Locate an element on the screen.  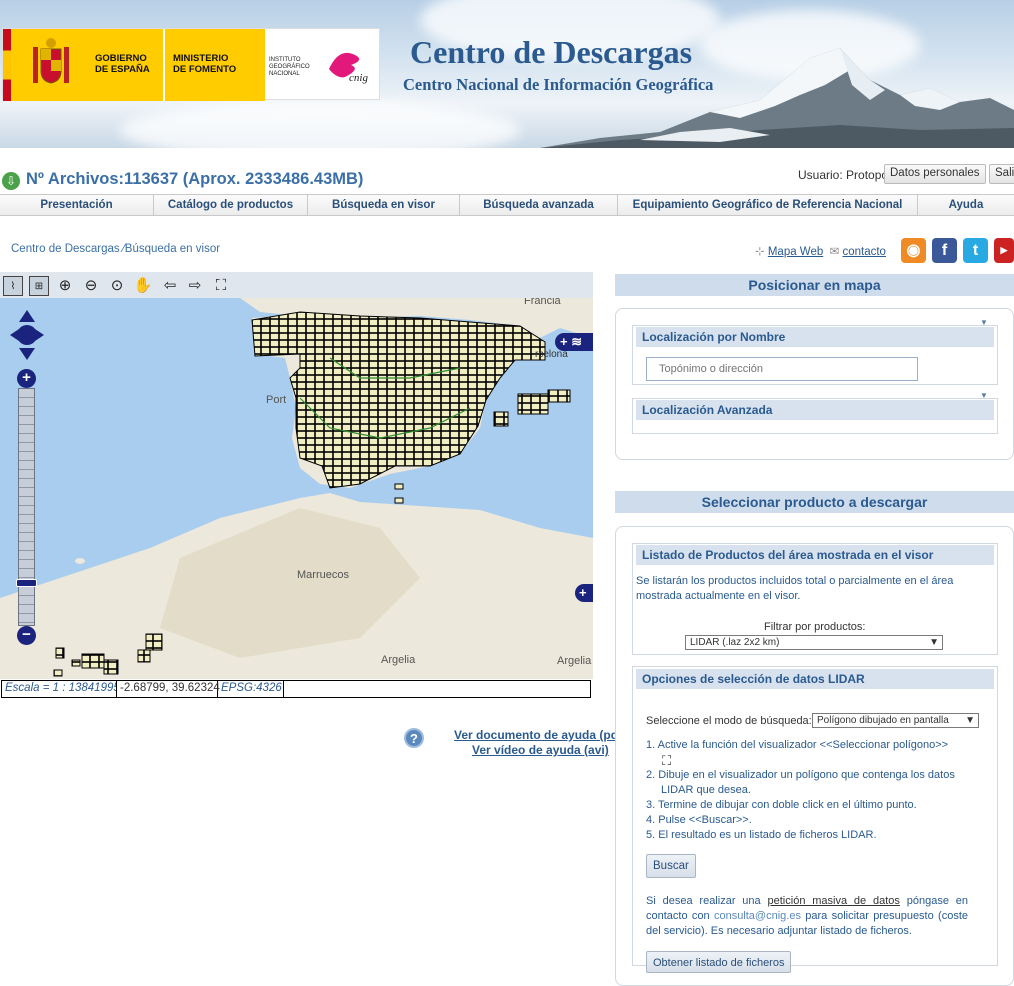
zoom-slider-handle is located at coordinates (26, 583).